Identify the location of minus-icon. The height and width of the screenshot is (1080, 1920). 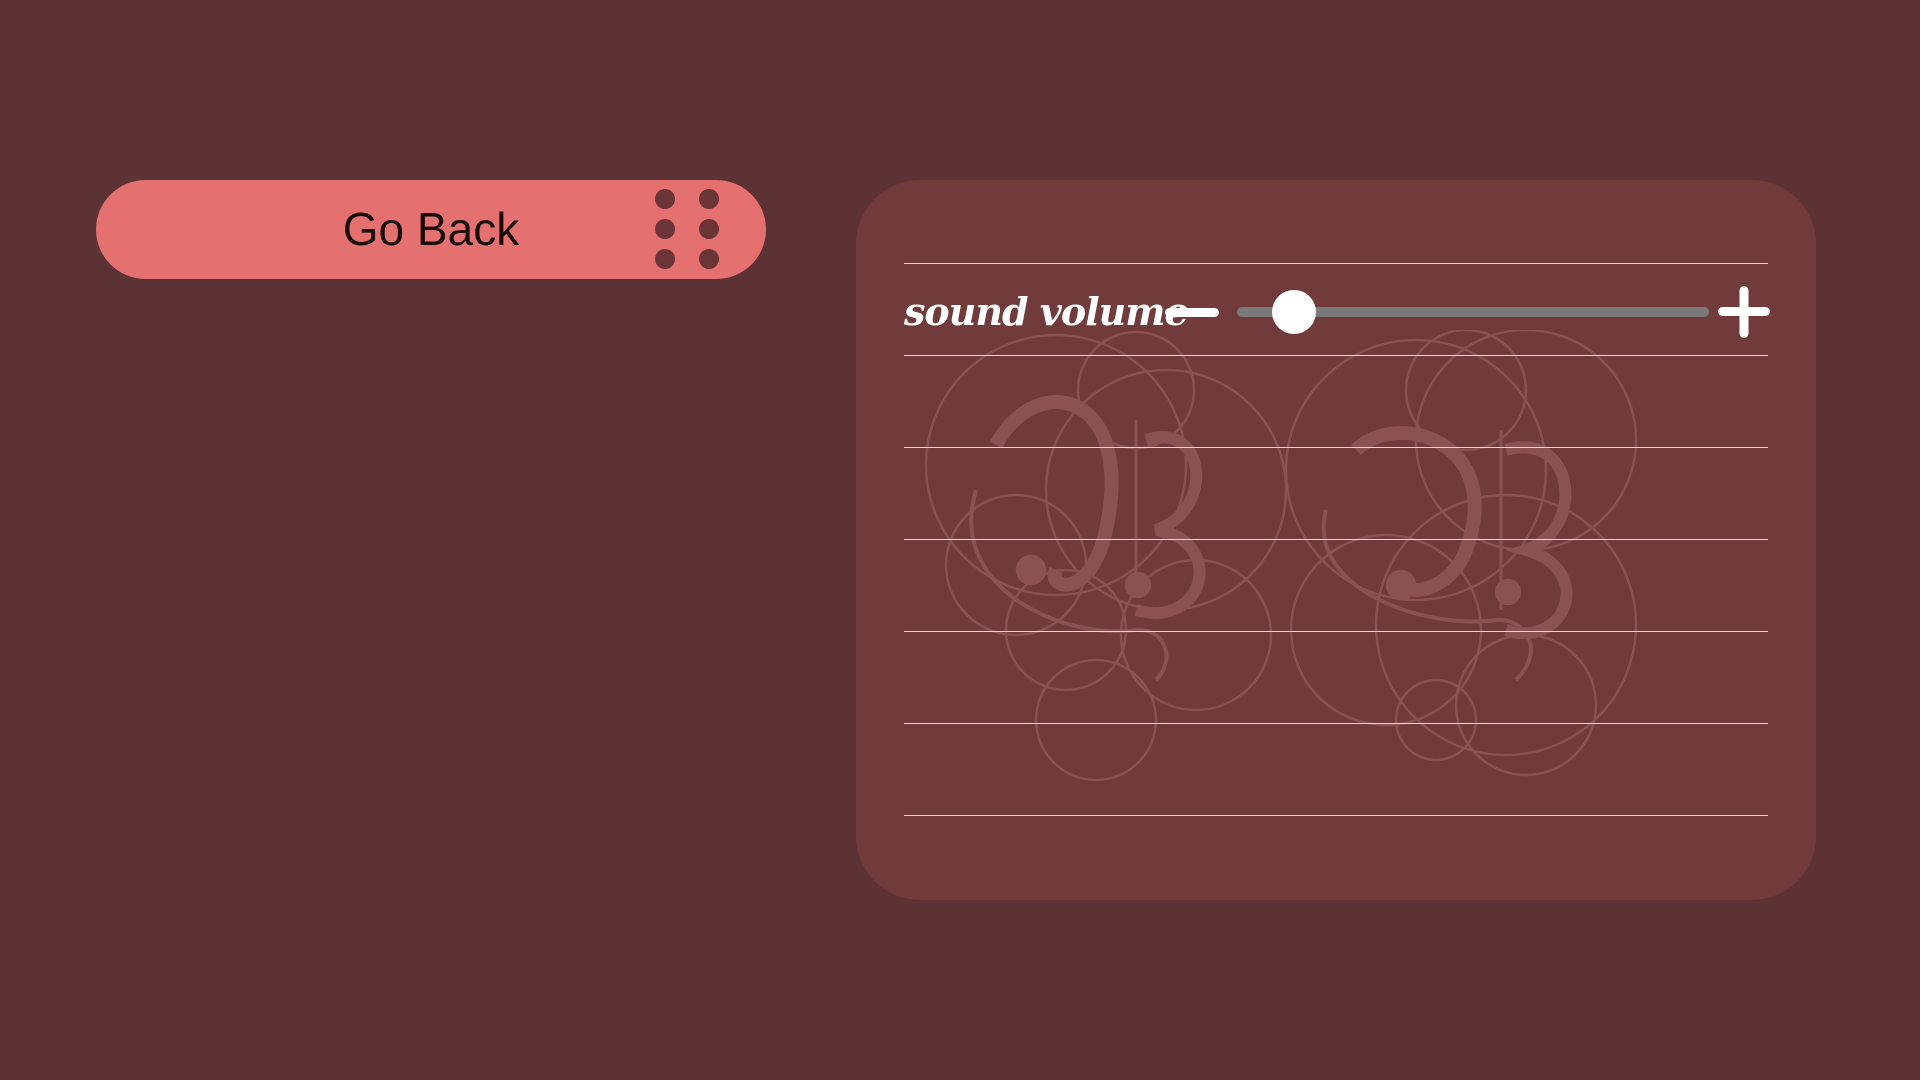
(1192, 312).